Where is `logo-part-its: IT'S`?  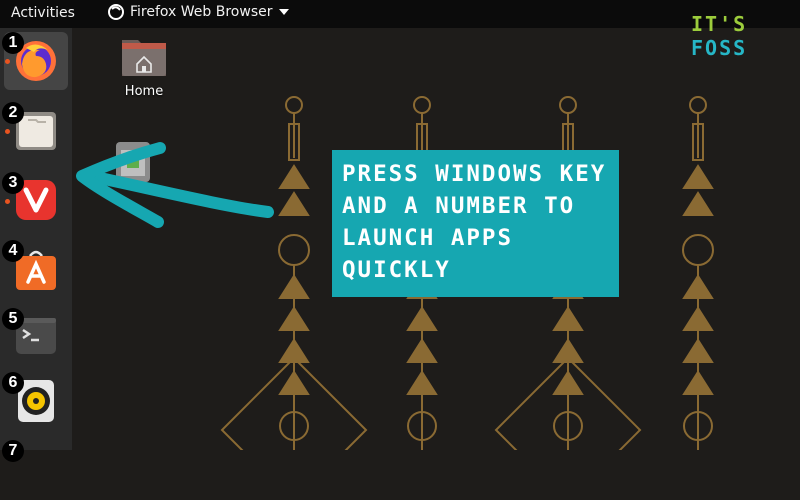 logo-part-its: IT'S is located at coordinates (719, 24).